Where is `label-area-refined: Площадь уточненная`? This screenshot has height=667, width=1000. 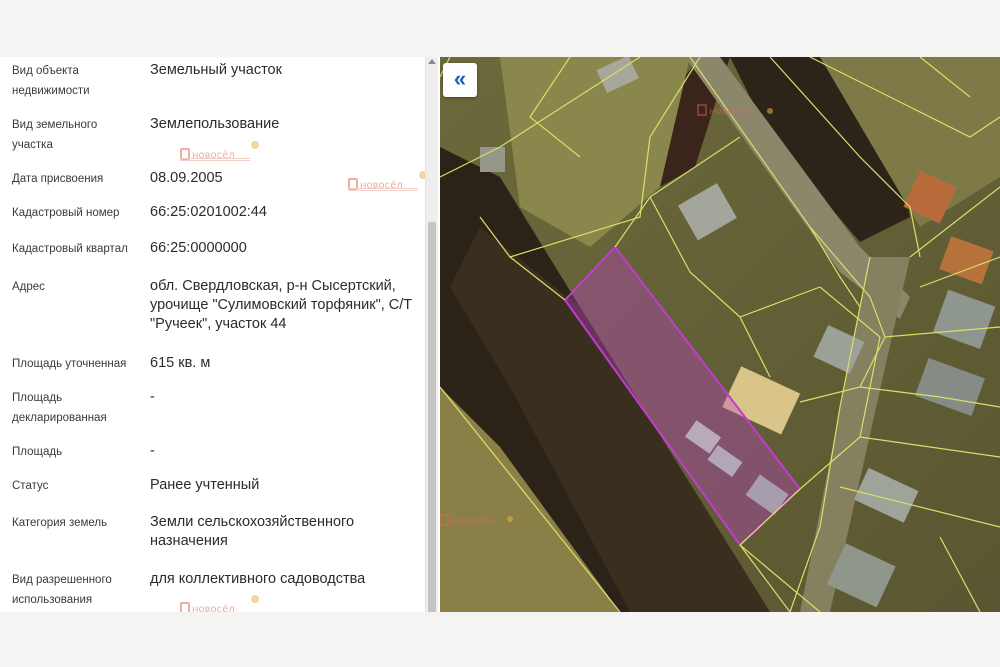 label-area-refined: Площадь уточненная is located at coordinates (69, 364).